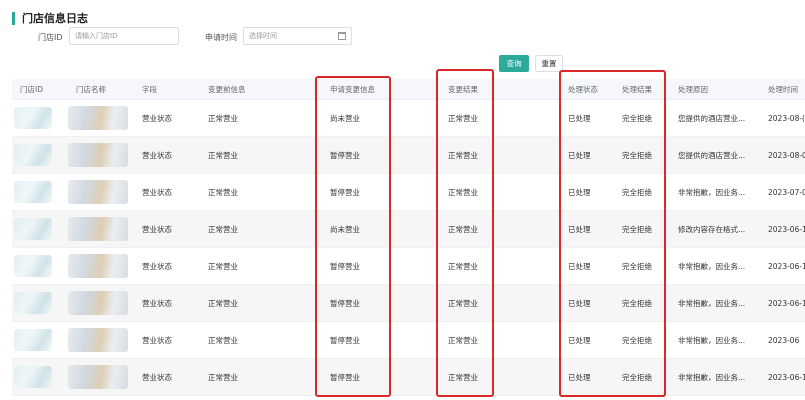 This screenshot has height=400, width=805. I want to click on header-col-status: 处理状态, so click(583, 89).